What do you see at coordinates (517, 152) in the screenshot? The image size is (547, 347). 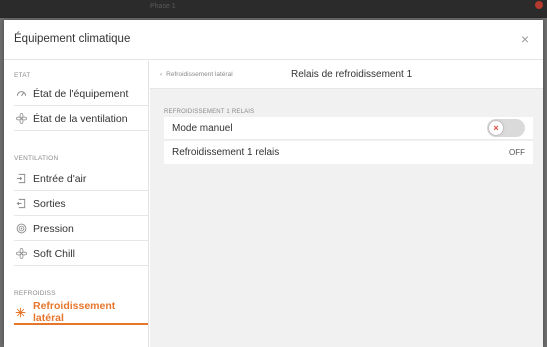 I see `status-value: OFF` at bounding box center [517, 152].